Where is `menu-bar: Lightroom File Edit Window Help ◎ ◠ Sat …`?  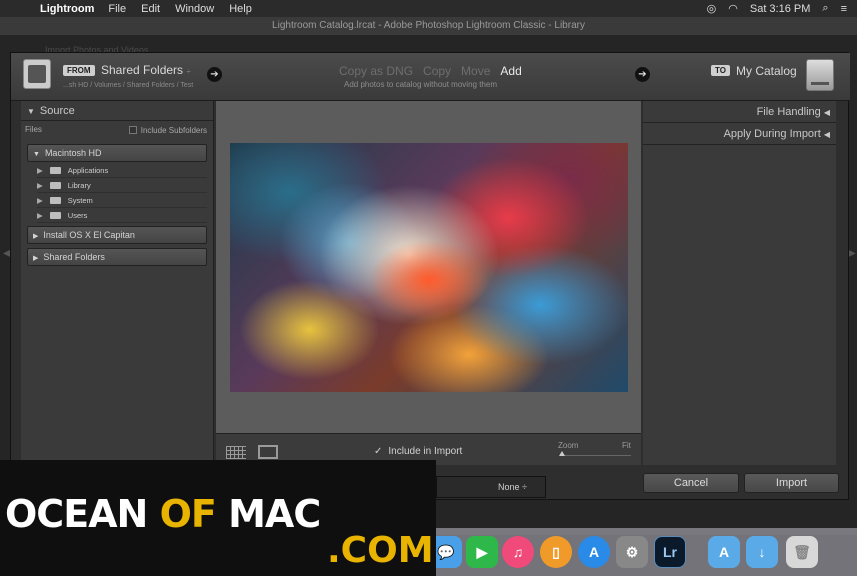 menu-bar: Lightroom File Edit Window Help ◎ ◠ Sat … is located at coordinates (428, 8).